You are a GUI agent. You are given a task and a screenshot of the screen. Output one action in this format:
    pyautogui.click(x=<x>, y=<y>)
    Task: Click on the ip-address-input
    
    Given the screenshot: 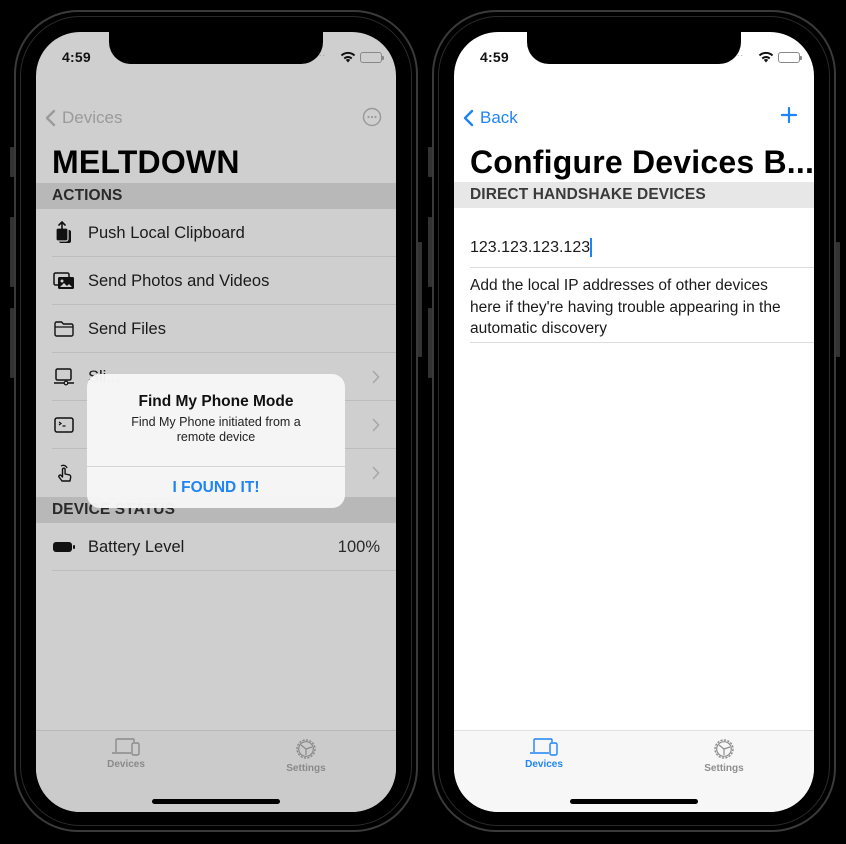 What is the action you would take?
    pyautogui.click(x=530, y=247)
    